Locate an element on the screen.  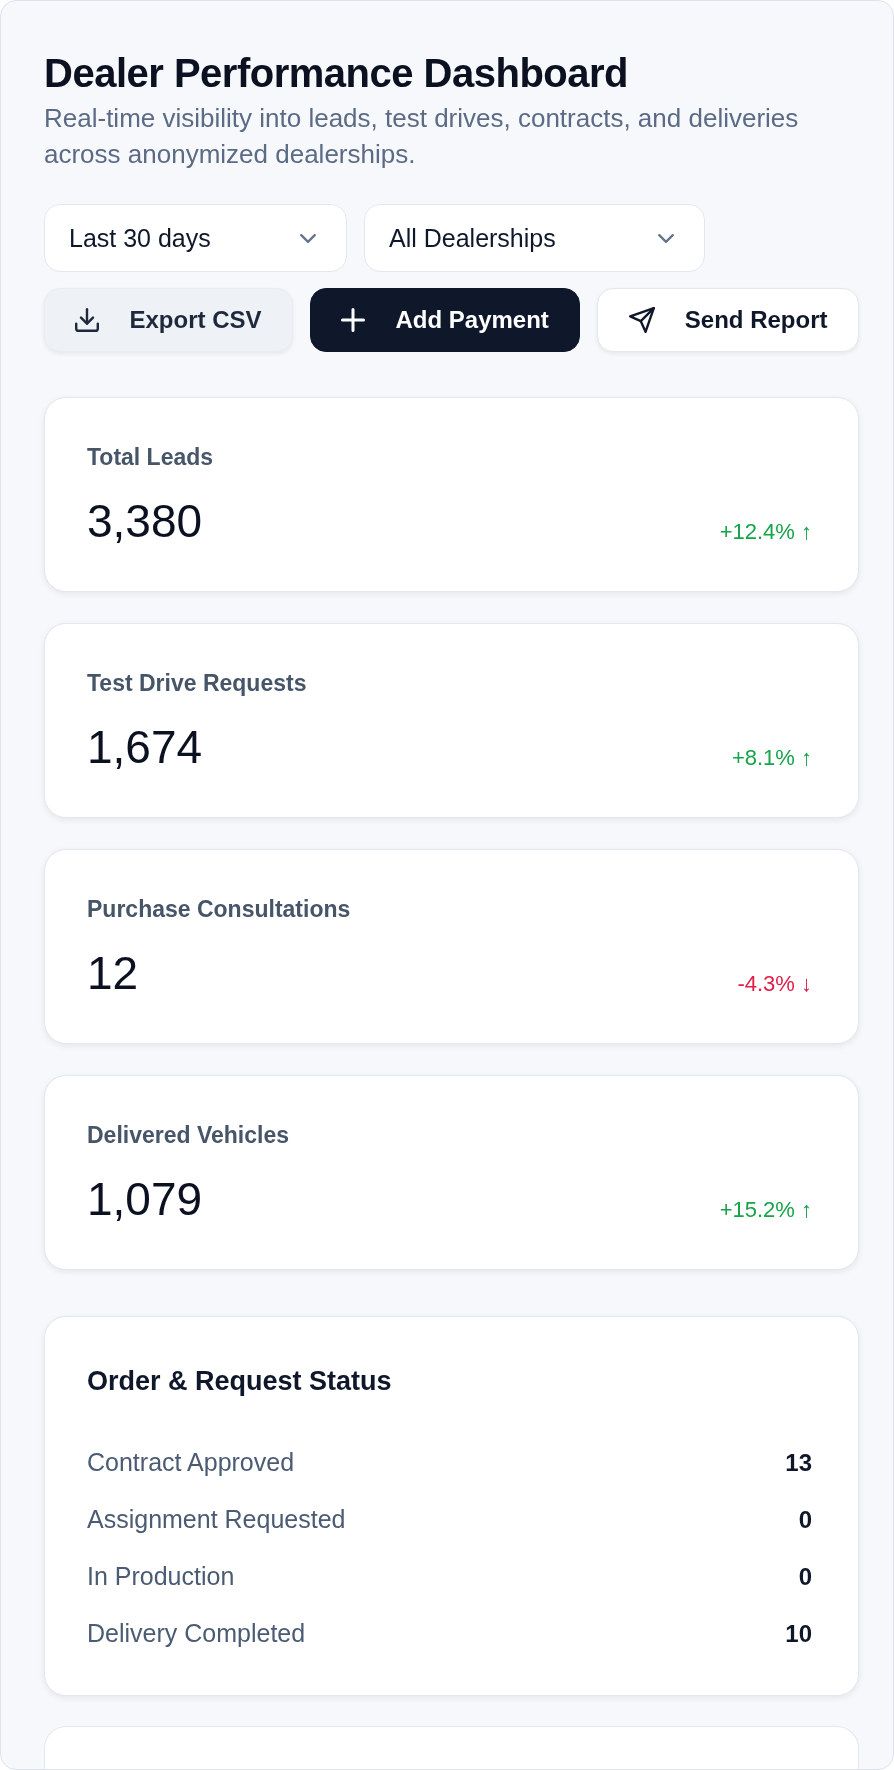
status-label: Assignment Requested is located at coordinates (216, 1519).